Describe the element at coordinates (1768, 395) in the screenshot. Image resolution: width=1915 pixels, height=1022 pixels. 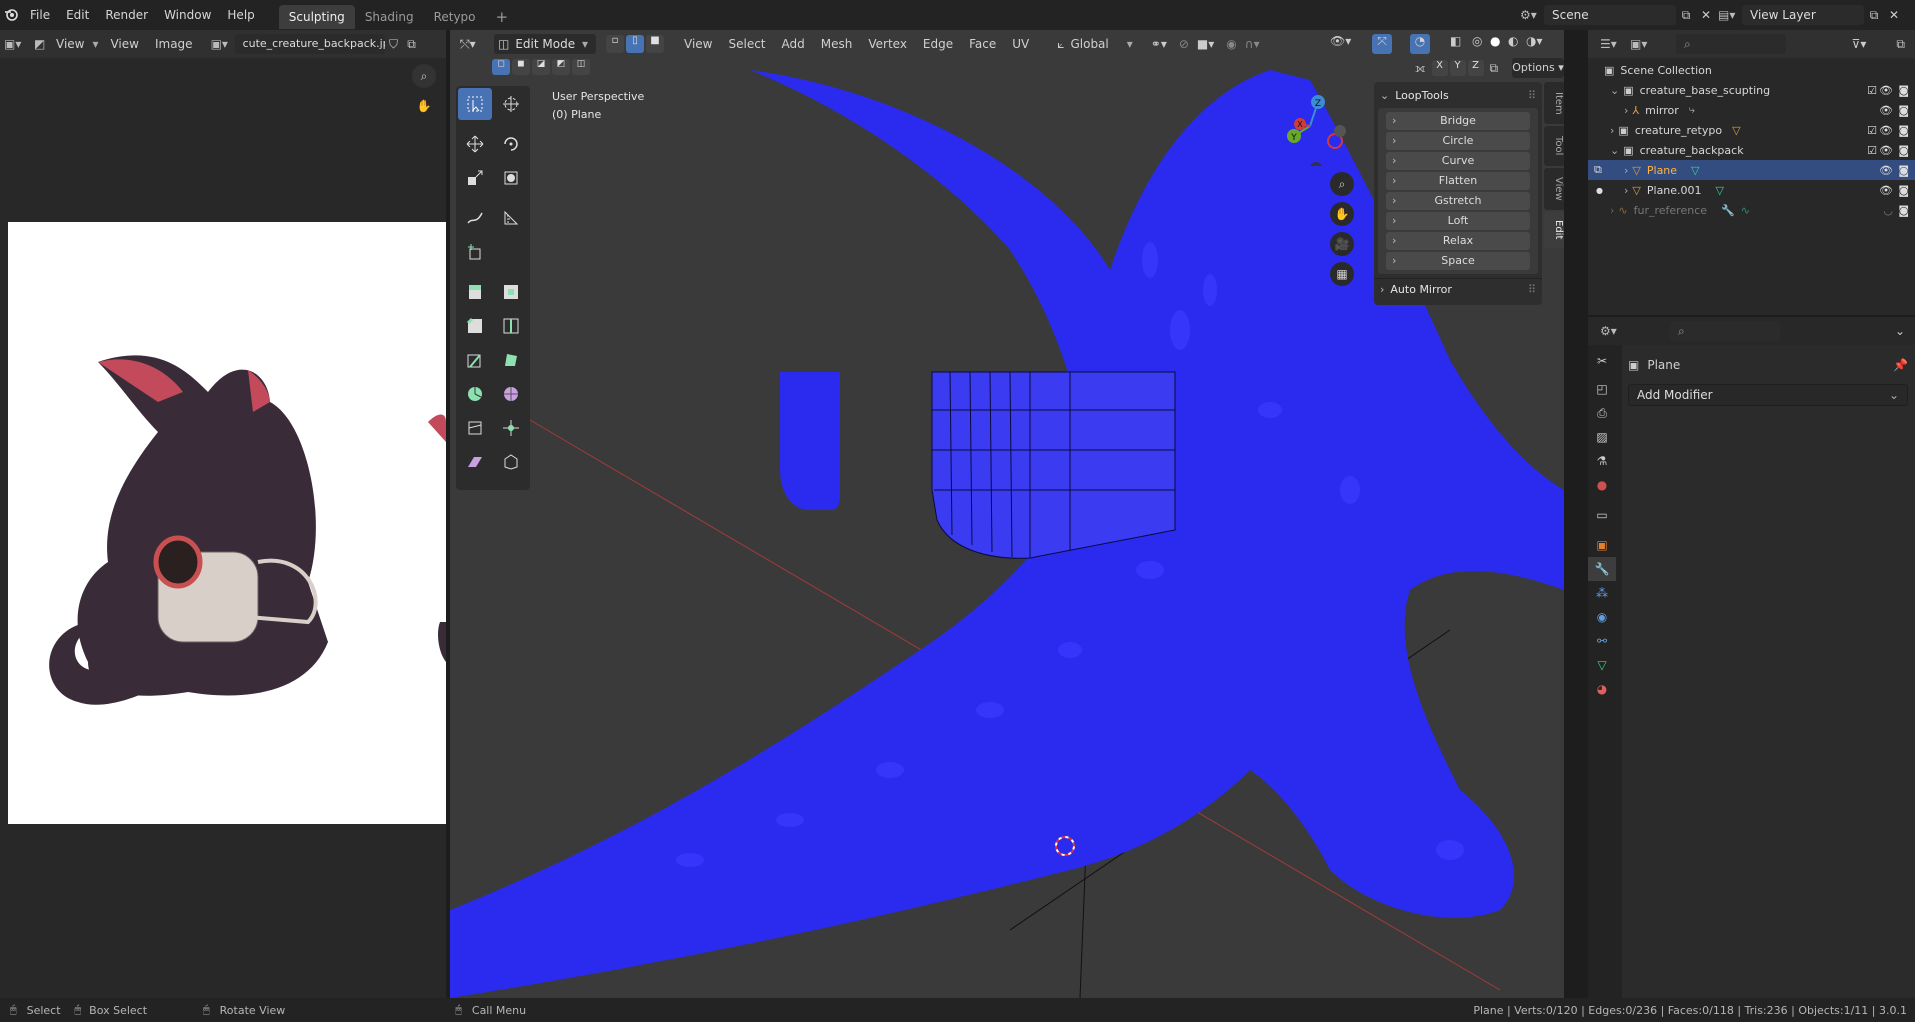
I see `add-modifier-button: Add Modifier ⌄` at that location.